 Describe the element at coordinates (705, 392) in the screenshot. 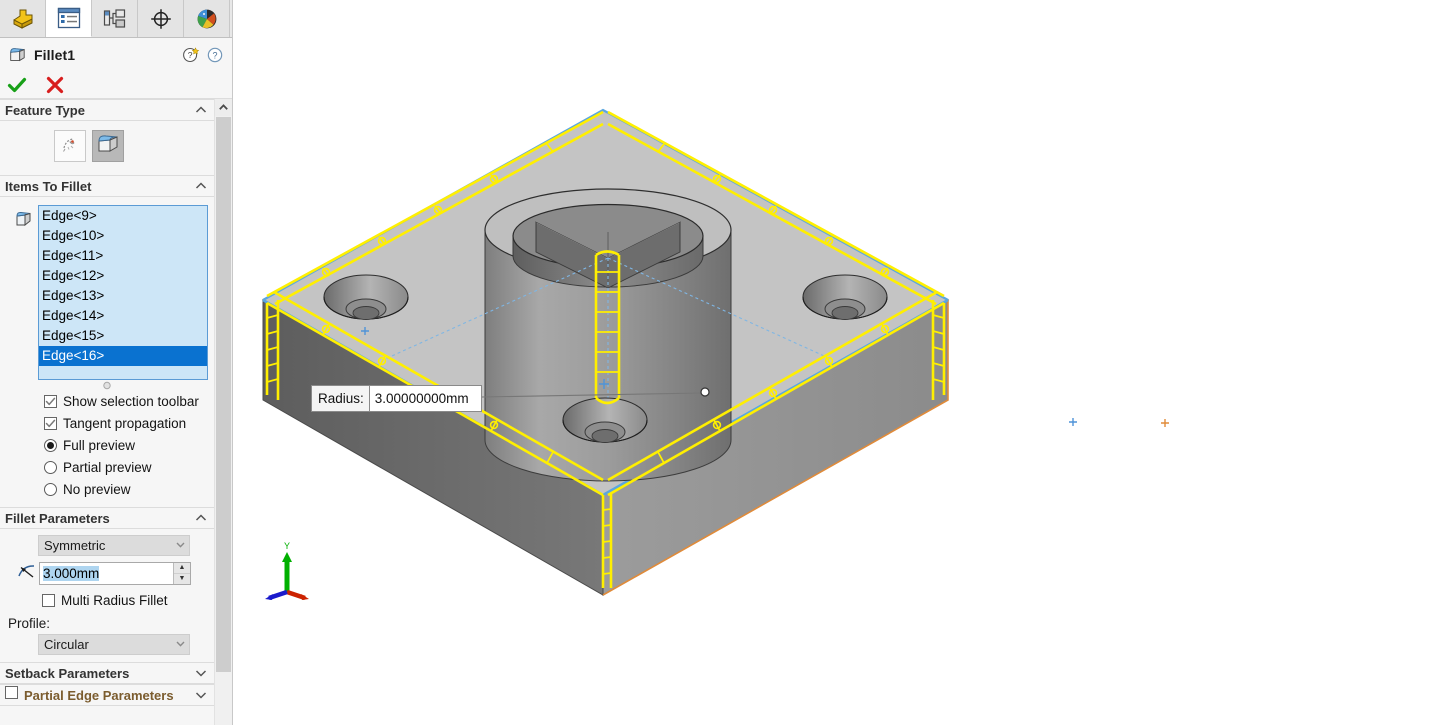

I see `callout-attach-point` at that location.